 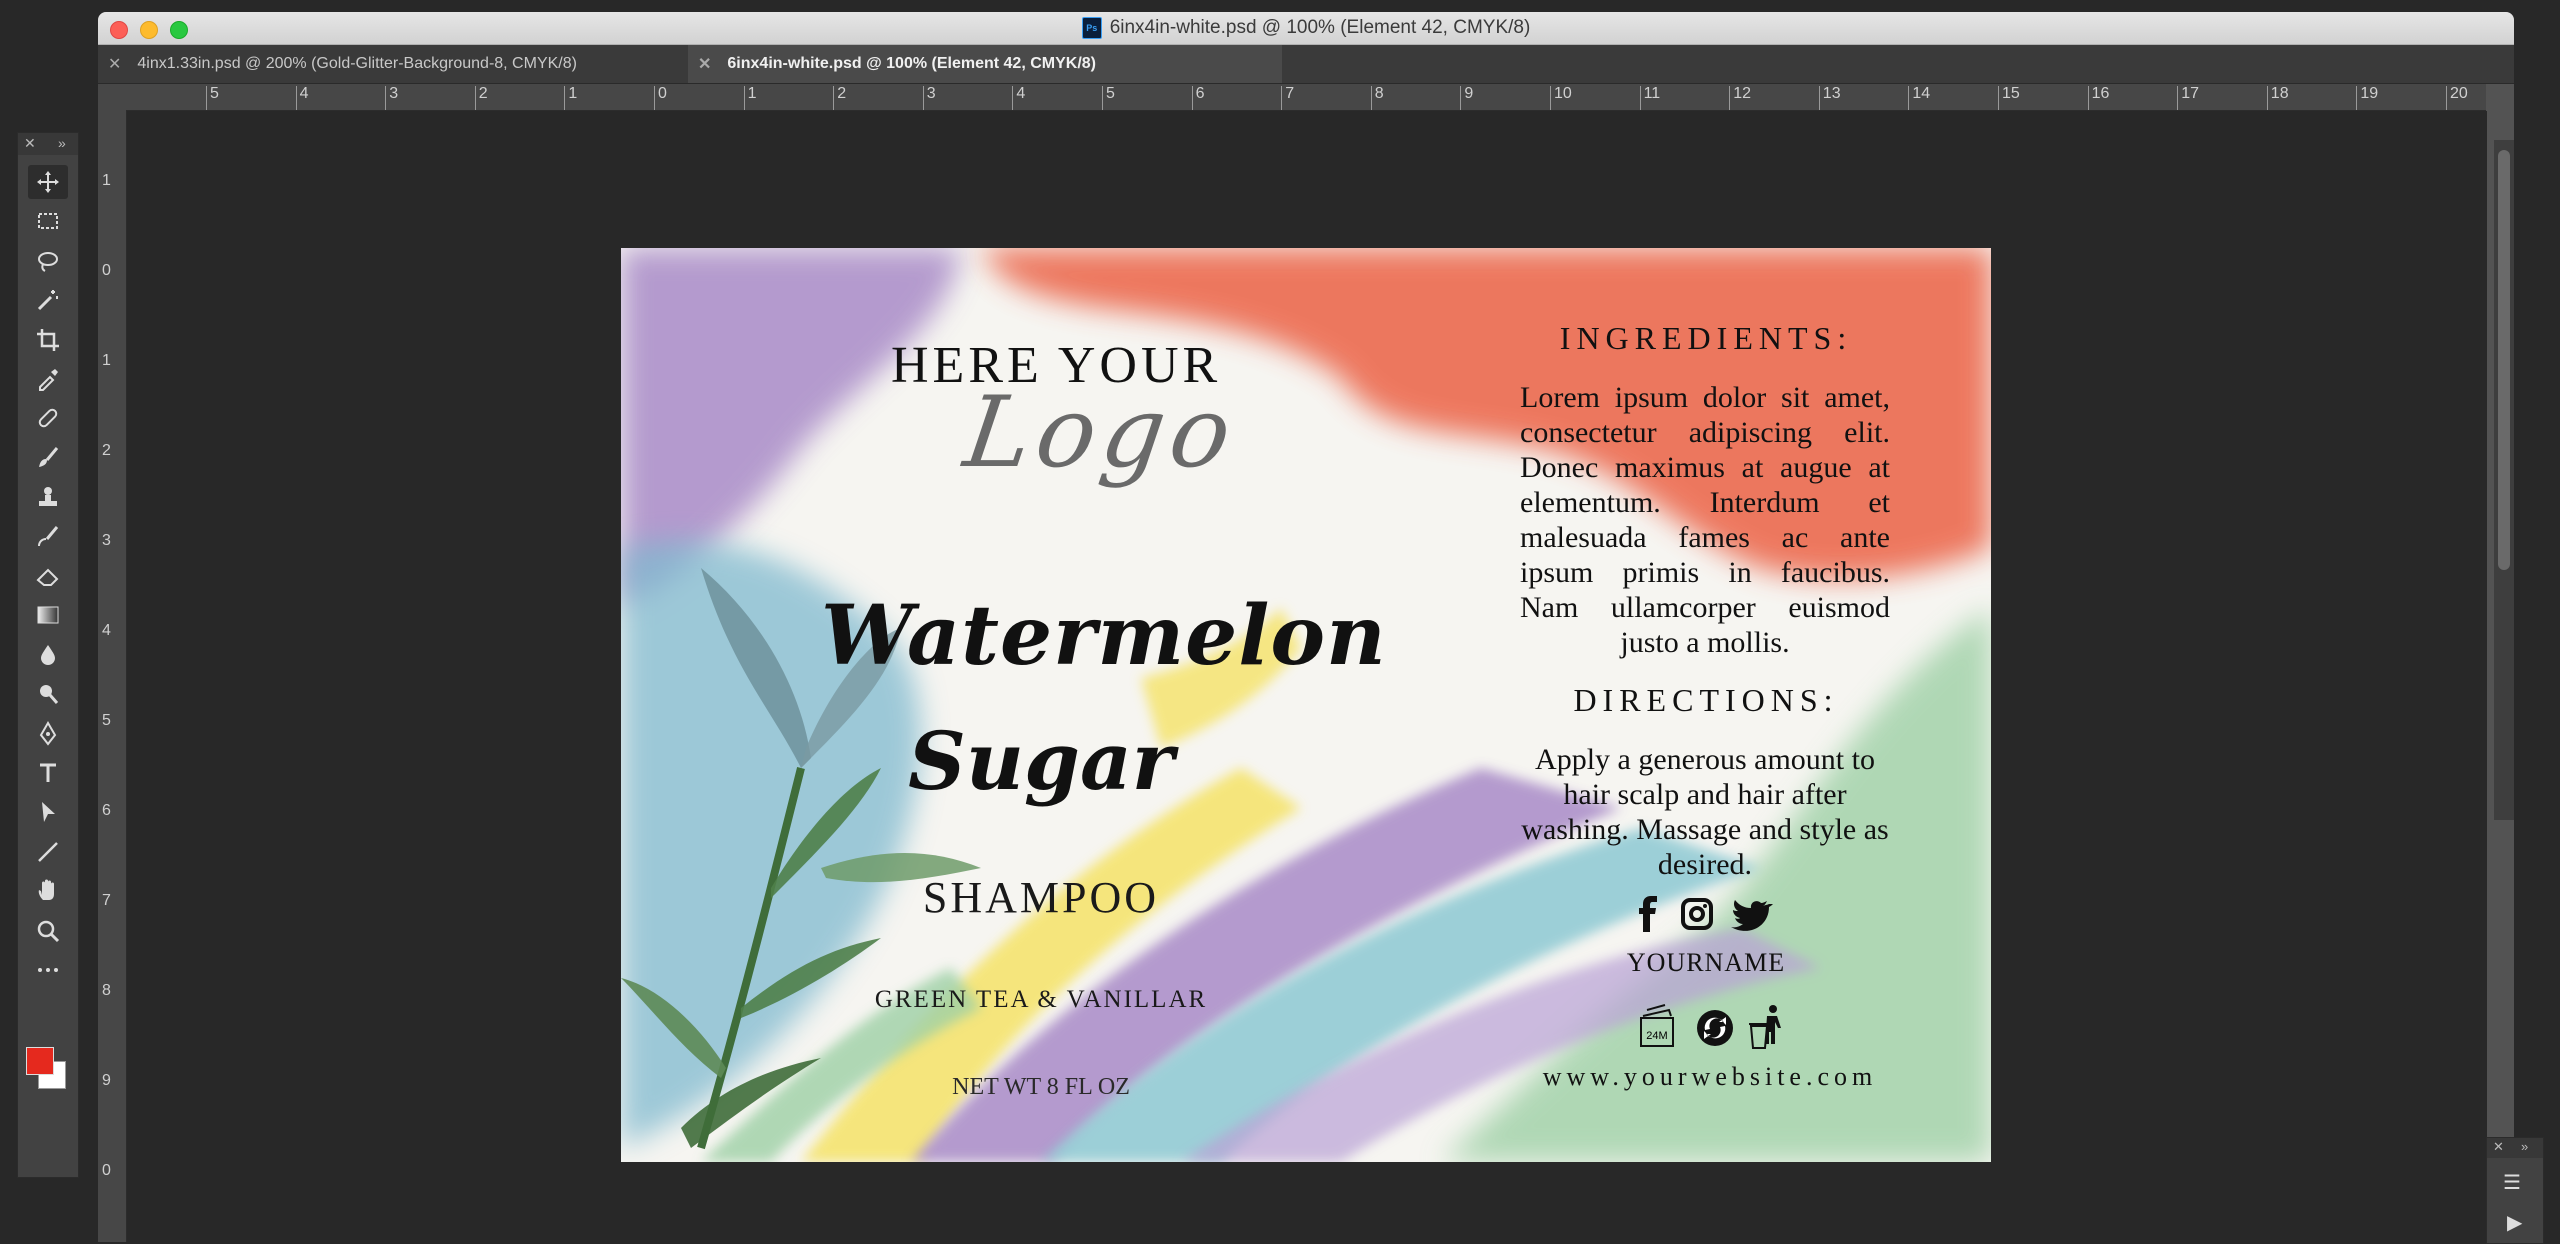 I want to click on brush-tool-icon, so click(x=48, y=458).